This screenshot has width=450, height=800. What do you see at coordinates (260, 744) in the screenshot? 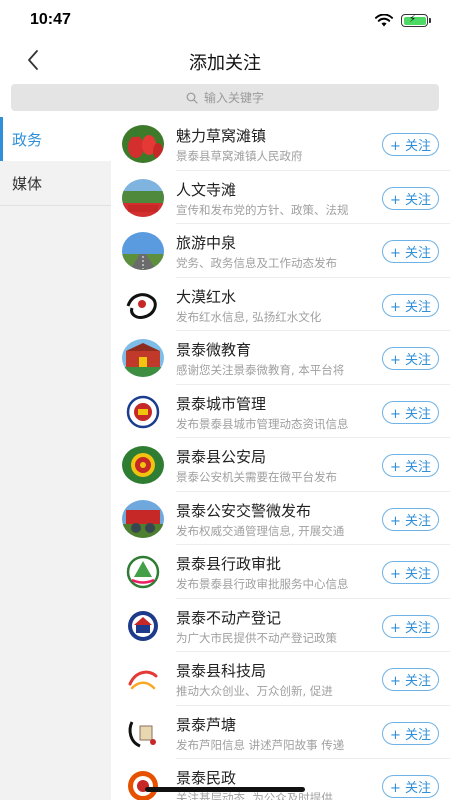
I see `account-description: 发布芦阳信息 讲述芦阳故事 传递` at bounding box center [260, 744].